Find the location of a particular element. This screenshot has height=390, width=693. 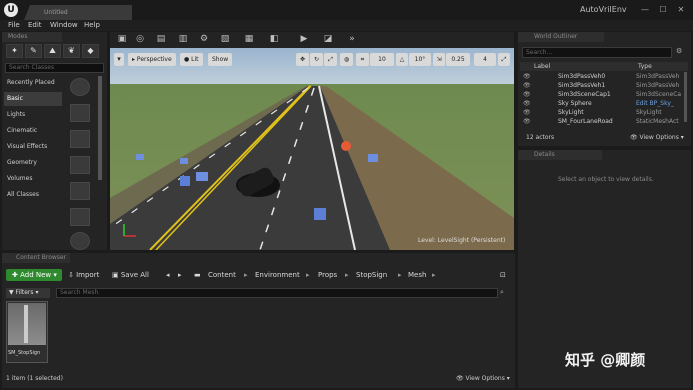

forward-icon: ▸ is located at coordinates (180, 275).